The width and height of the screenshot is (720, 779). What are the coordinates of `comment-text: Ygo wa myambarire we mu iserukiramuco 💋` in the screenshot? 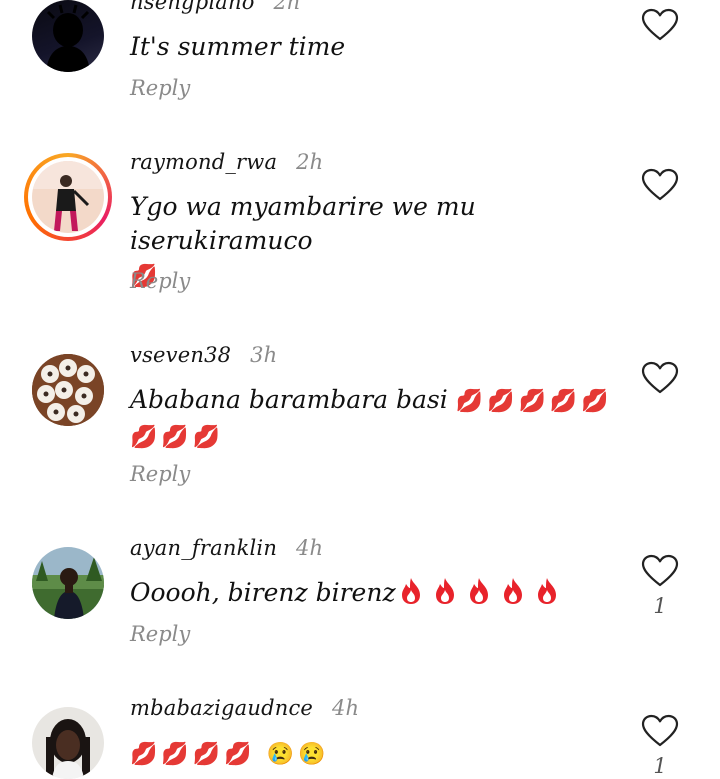 It's located at (375, 242).